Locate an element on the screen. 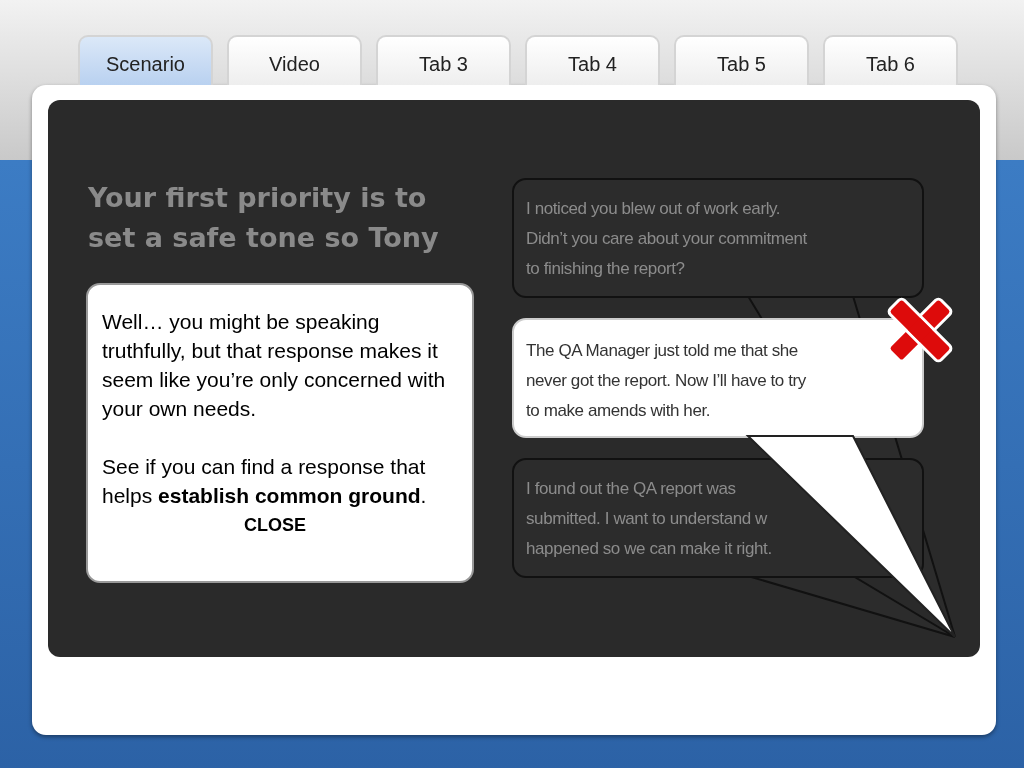 Image resolution: width=1024 pixels, height=768 pixels. response-text: to make amends with her. is located at coordinates (619, 411).